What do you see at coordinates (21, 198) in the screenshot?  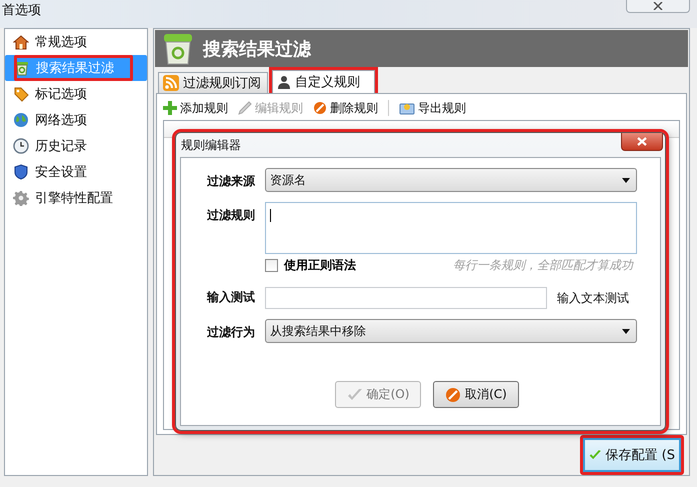 I see `gear-icon` at bounding box center [21, 198].